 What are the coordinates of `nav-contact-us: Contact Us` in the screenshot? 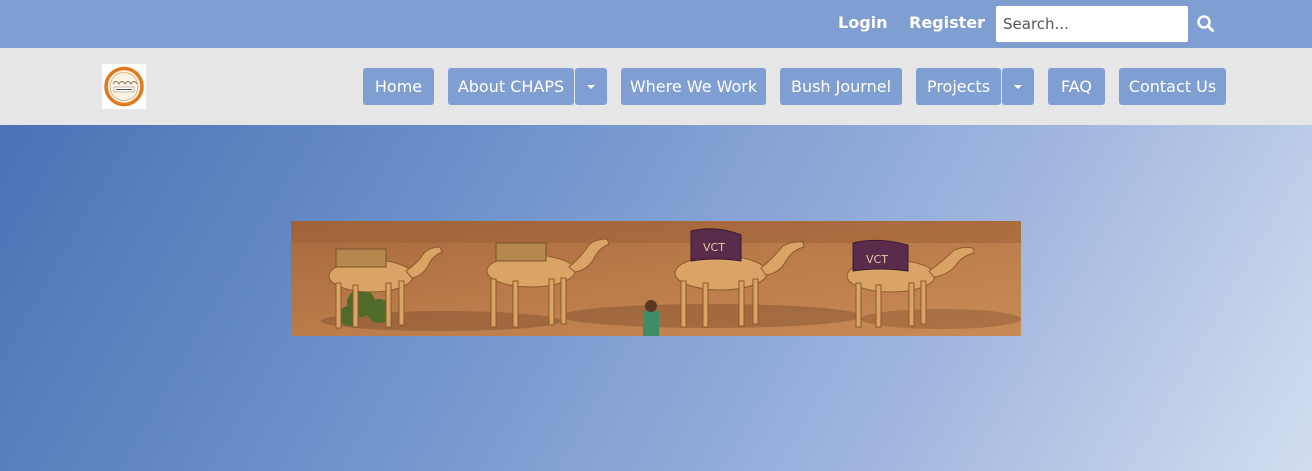 It's located at (1172, 86).